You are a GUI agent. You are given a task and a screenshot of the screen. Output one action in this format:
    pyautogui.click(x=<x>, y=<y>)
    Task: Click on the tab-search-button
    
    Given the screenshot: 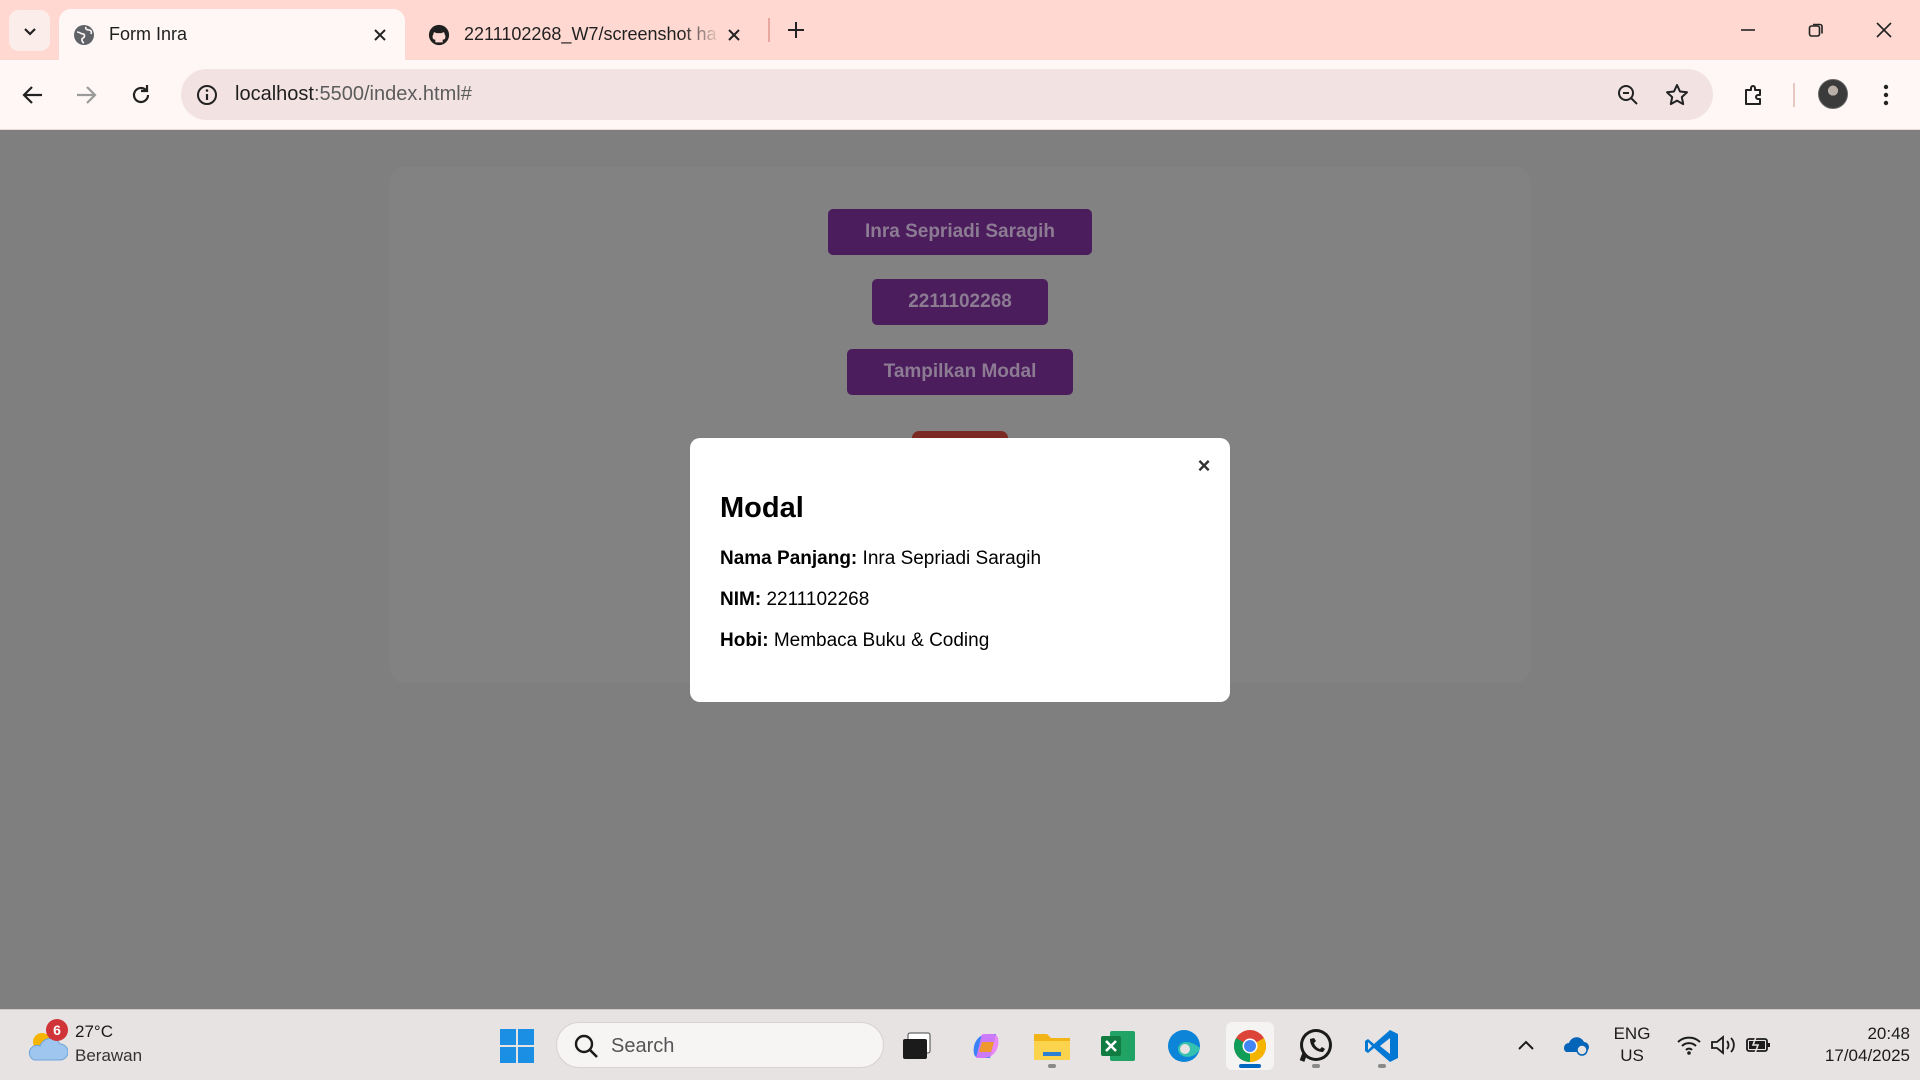 What is the action you would take?
    pyautogui.click(x=29, y=30)
    